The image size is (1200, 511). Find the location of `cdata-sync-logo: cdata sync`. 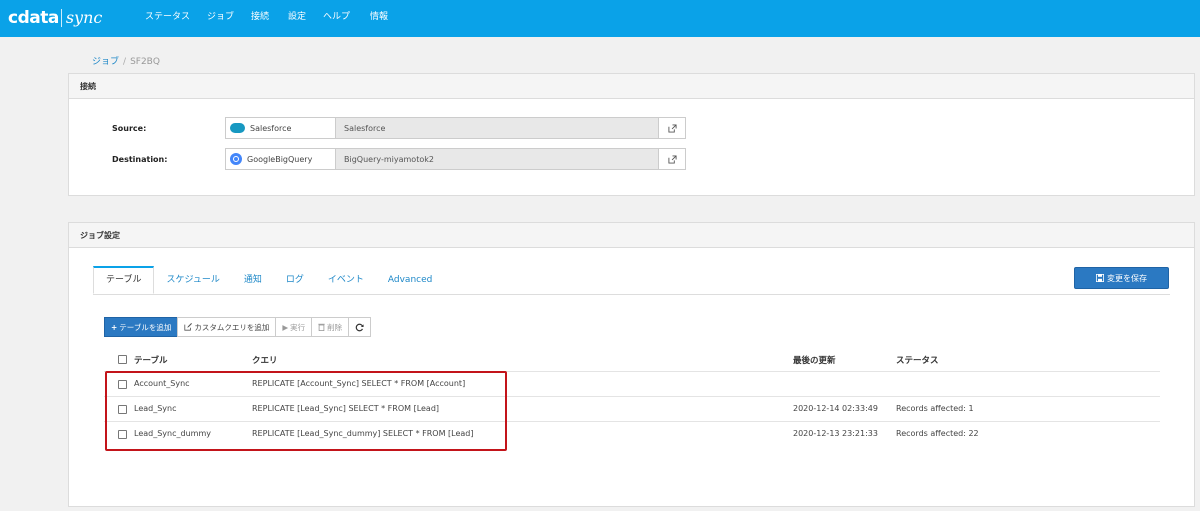

cdata-sync-logo: cdata sync is located at coordinates (55, 18).